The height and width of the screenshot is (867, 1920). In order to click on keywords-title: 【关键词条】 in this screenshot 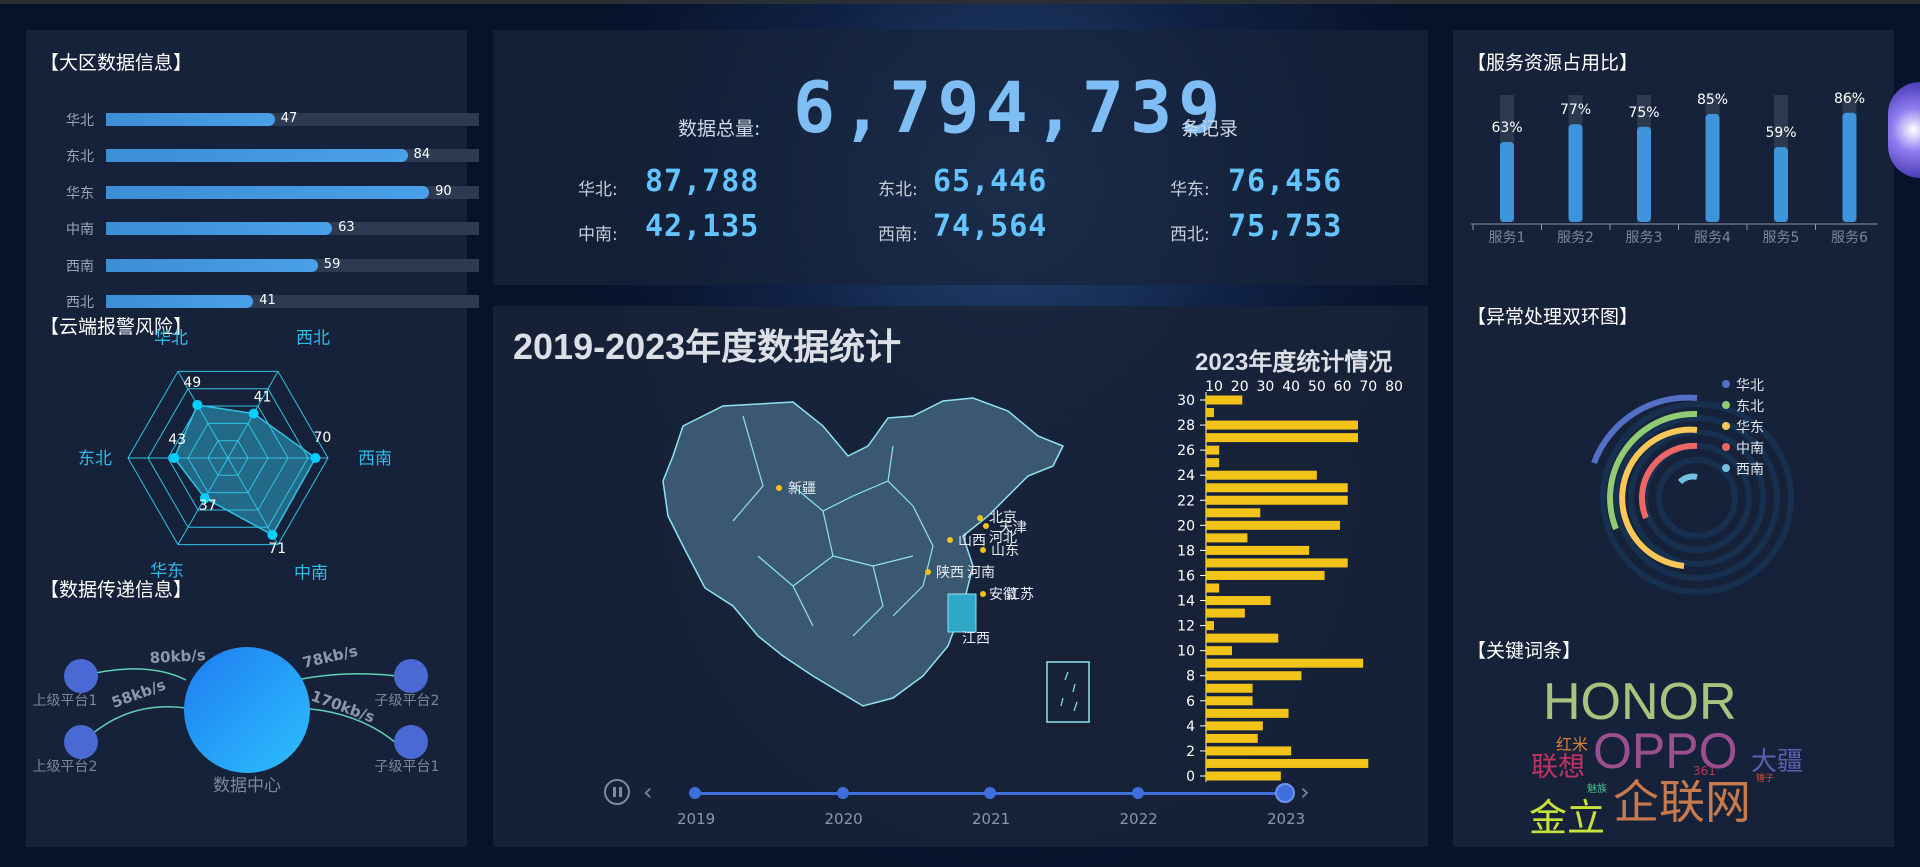, I will do `click(1524, 651)`.